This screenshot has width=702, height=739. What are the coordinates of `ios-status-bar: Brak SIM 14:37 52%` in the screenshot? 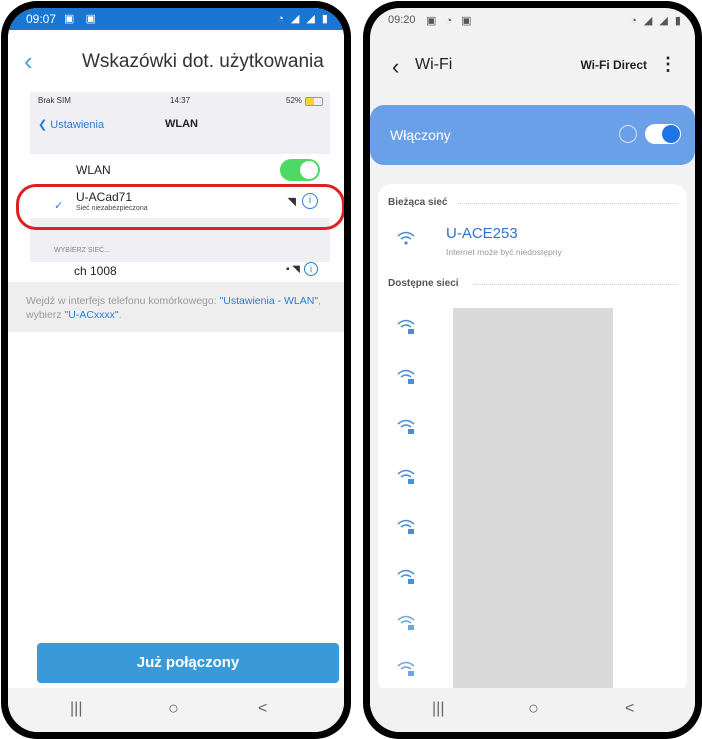 It's located at (180, 101).